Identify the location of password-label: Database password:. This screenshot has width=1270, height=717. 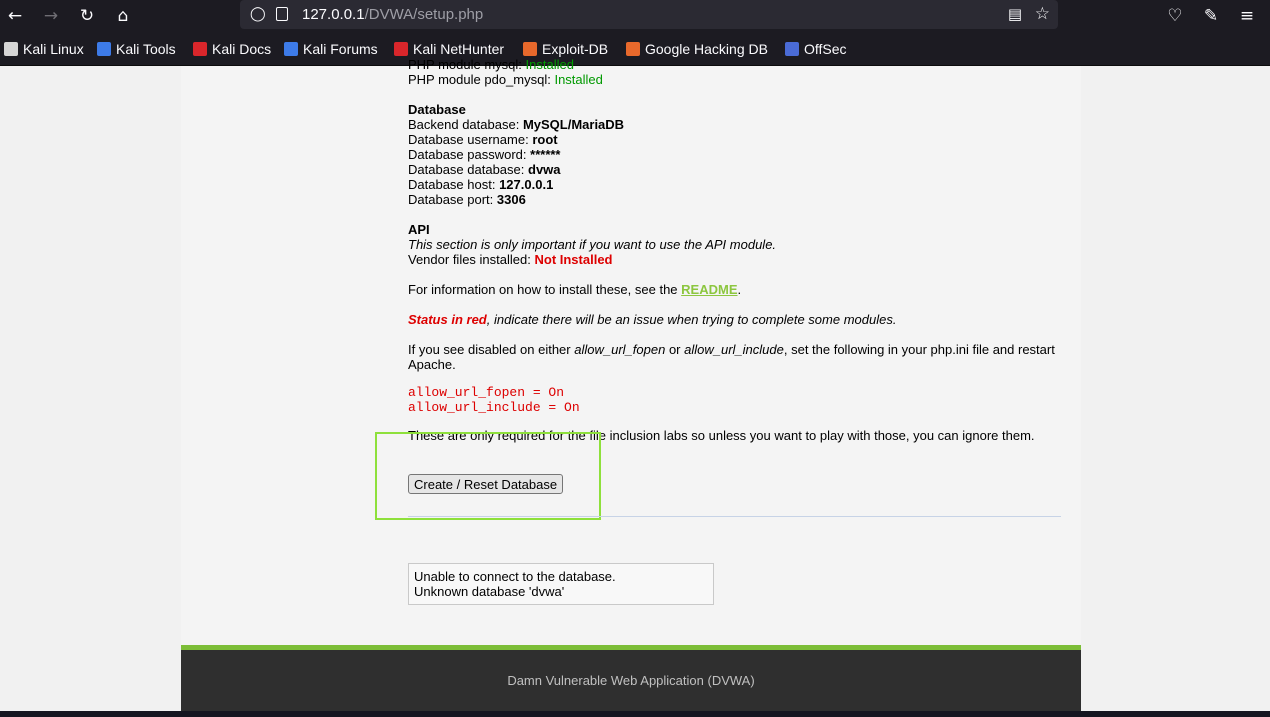
(467, 154).